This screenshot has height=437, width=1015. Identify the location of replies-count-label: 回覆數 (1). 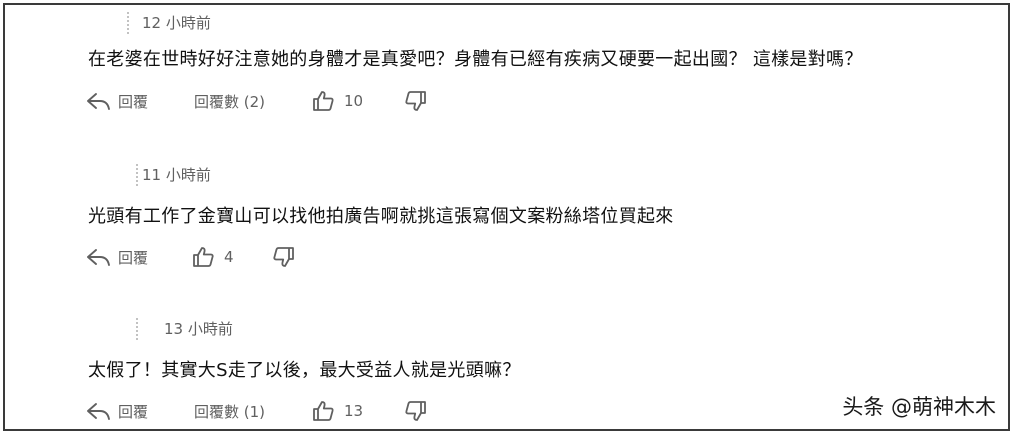
(230, 411).